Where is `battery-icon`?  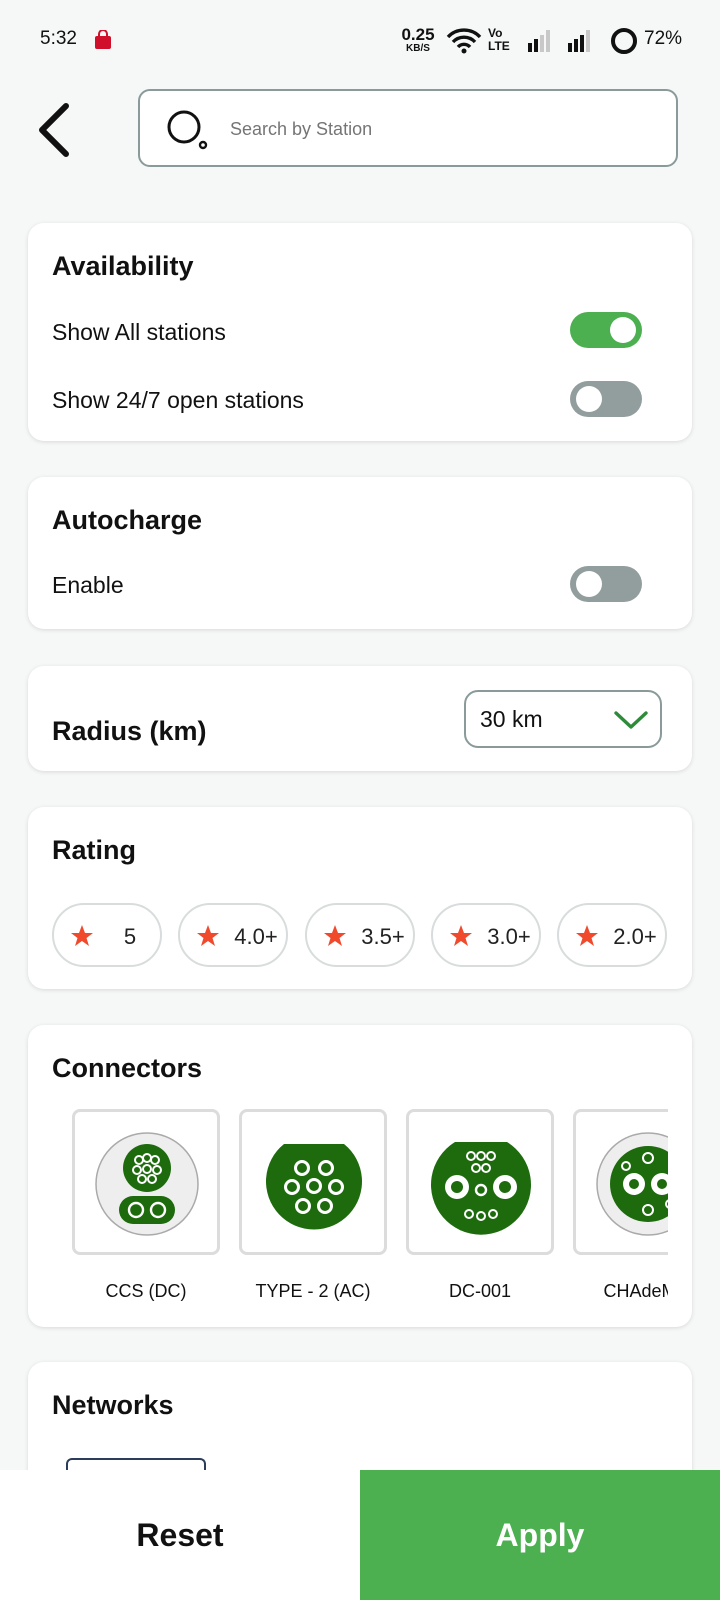
battery-icon is located at coordinates (624, 41).